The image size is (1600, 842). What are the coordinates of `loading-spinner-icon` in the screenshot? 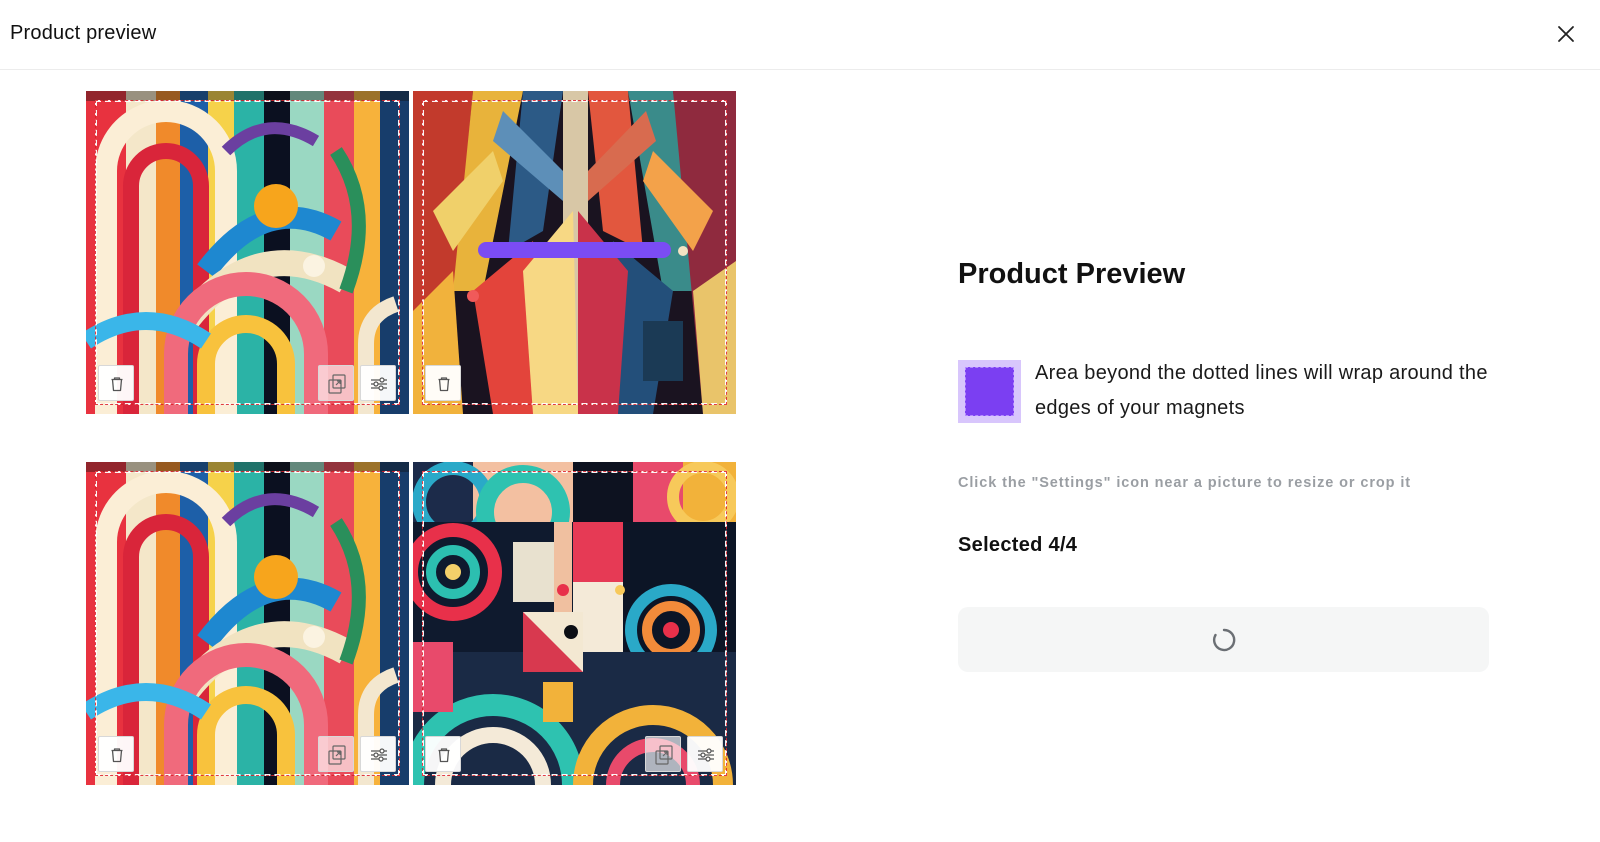 It's located at (1224, 640).